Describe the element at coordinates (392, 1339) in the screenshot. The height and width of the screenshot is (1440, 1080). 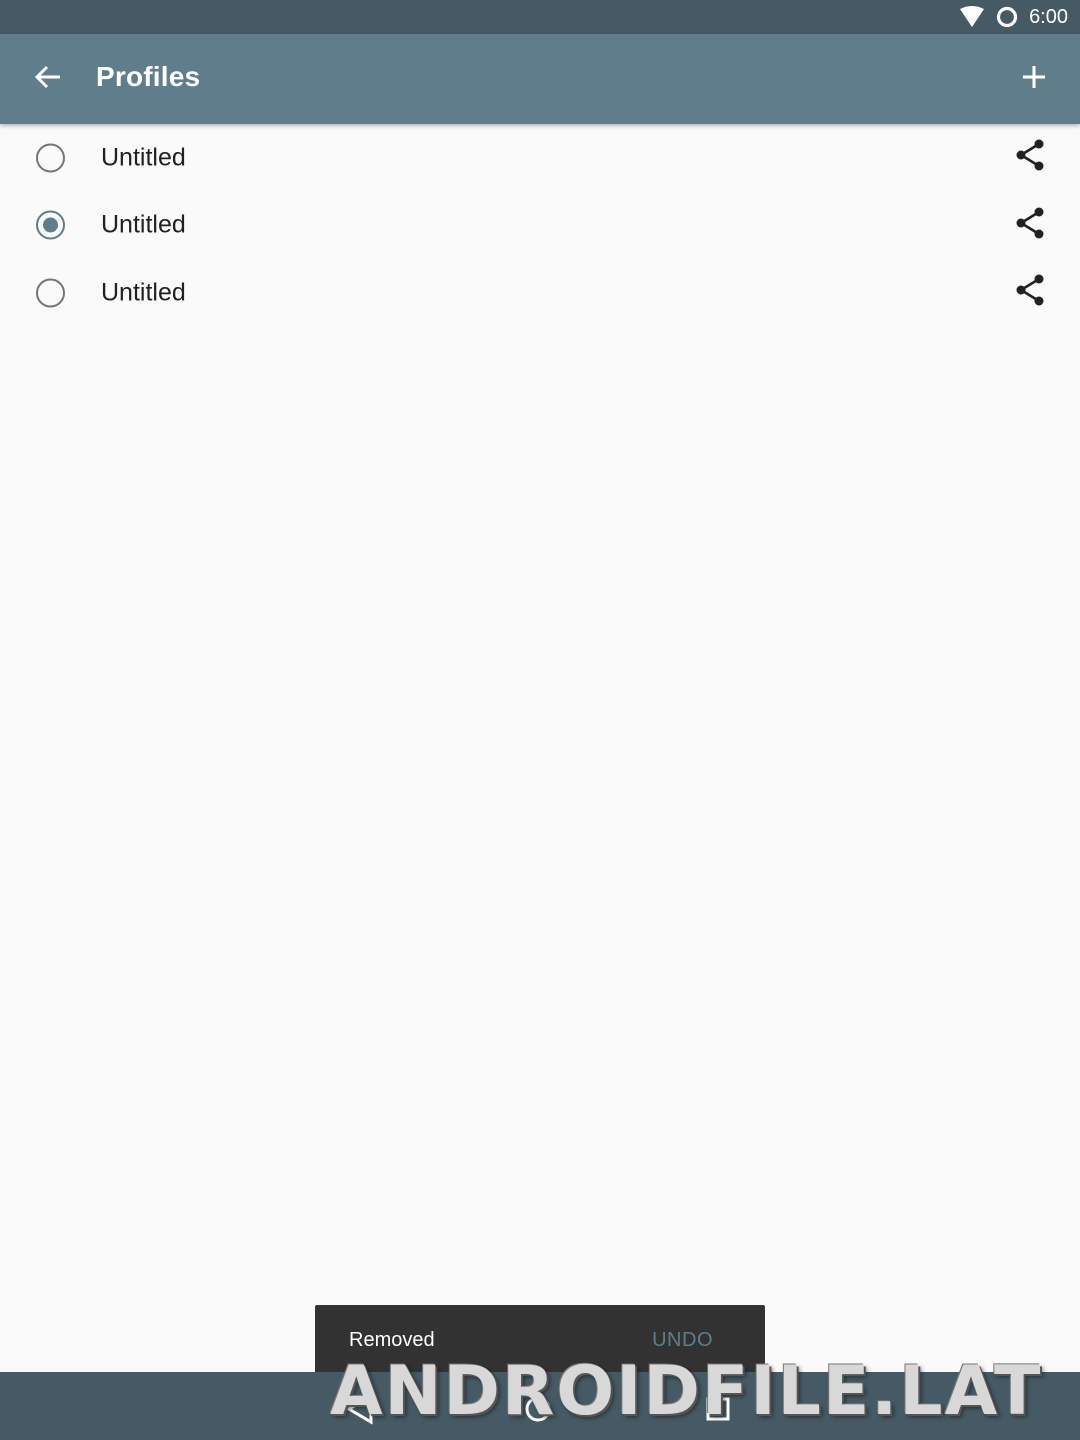
I see `snackbar-message: Removed` at that location.